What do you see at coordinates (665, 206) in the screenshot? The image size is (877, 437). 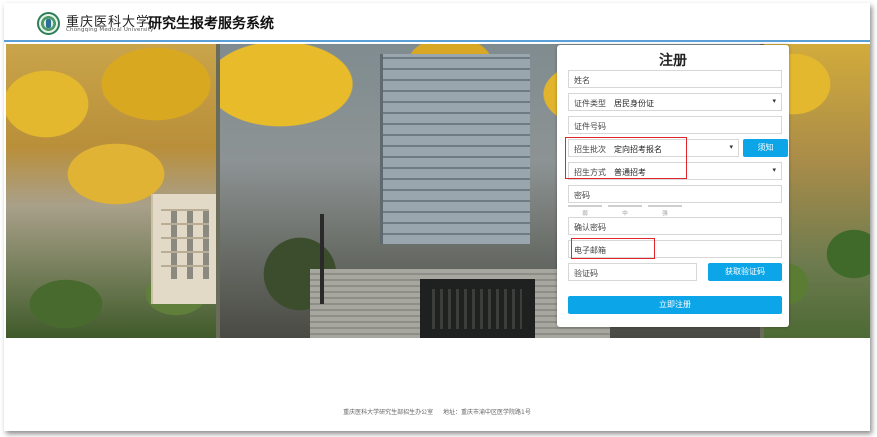 I see `strength-bar-strong` at bounding box center [665, 206].